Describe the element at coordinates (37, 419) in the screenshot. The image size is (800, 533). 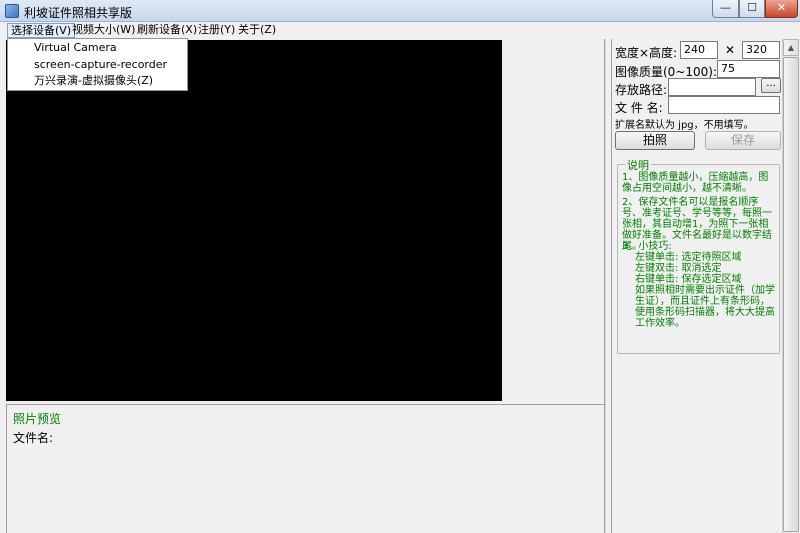
I see `preview-title: 照片预览` at that location.